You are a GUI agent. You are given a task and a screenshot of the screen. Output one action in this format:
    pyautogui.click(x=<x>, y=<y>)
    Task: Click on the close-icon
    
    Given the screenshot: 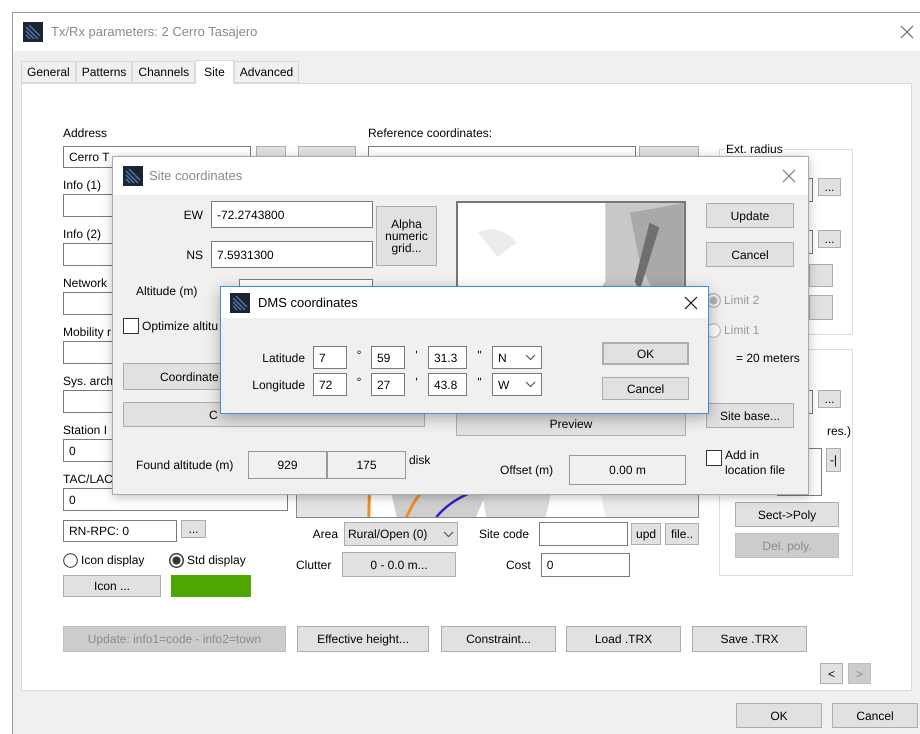 What is the action you would take?
    pyautogui.click(x=691, y=303)
    